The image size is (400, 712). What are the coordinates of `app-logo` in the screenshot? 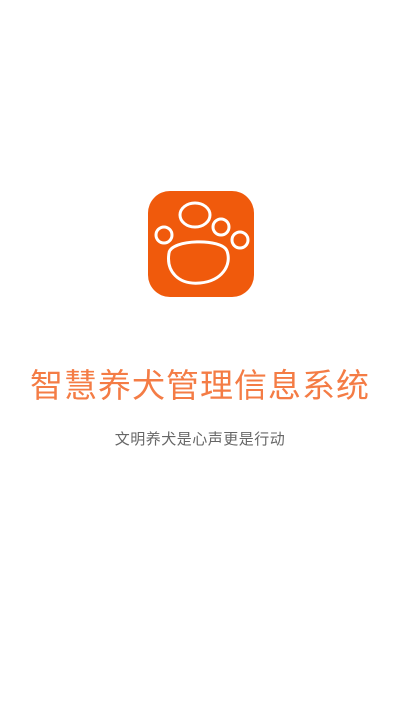 It's located at (201, 244).